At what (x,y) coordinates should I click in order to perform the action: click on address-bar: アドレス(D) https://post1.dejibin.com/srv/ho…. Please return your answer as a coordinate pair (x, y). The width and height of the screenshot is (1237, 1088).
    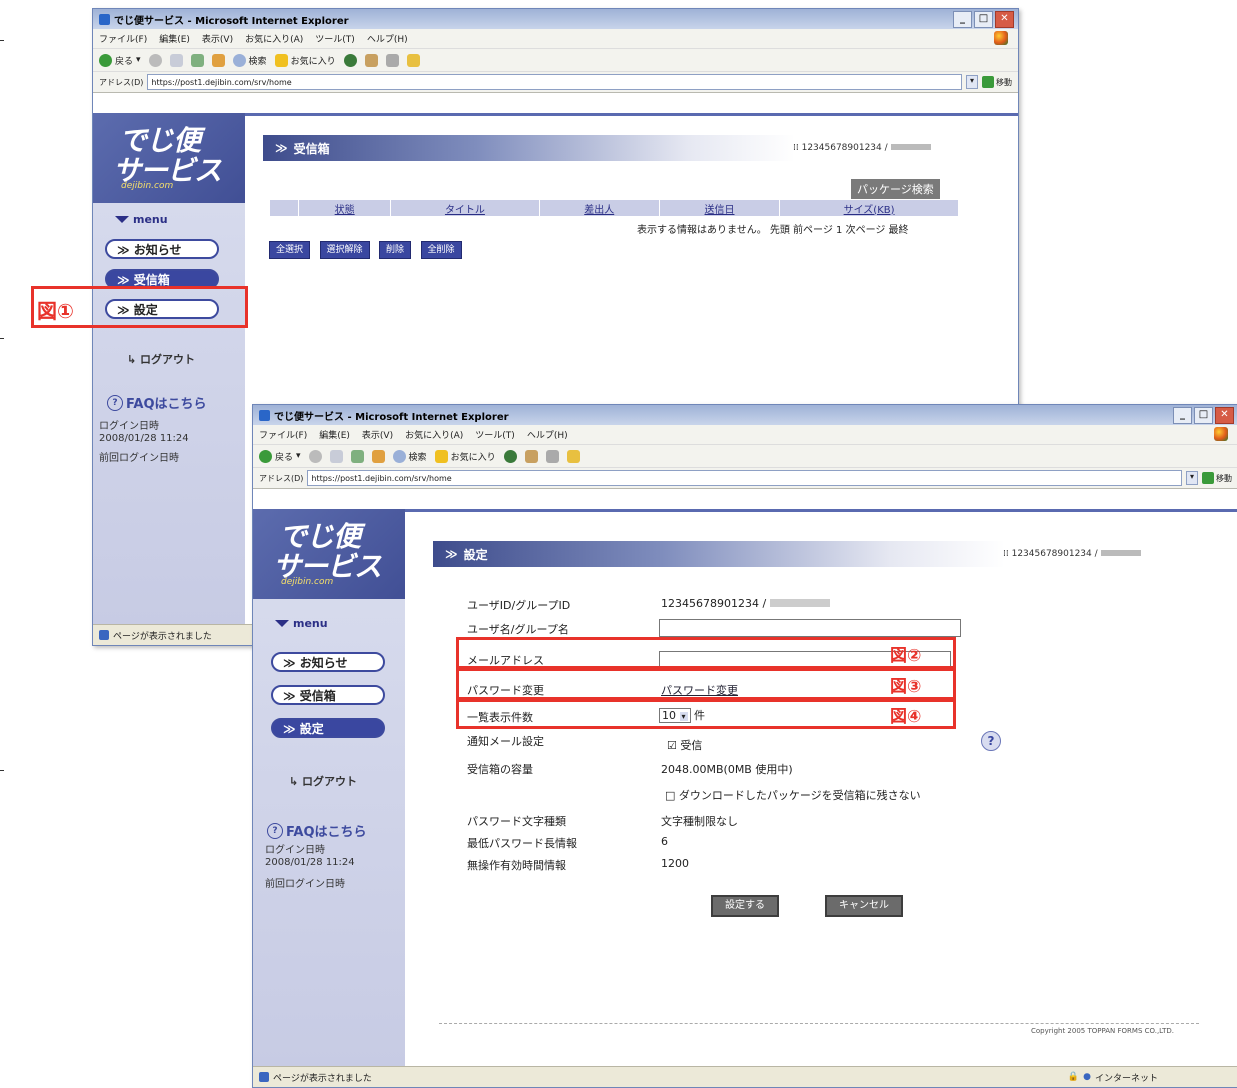
    Looking at the image, I should click on (745, 478).